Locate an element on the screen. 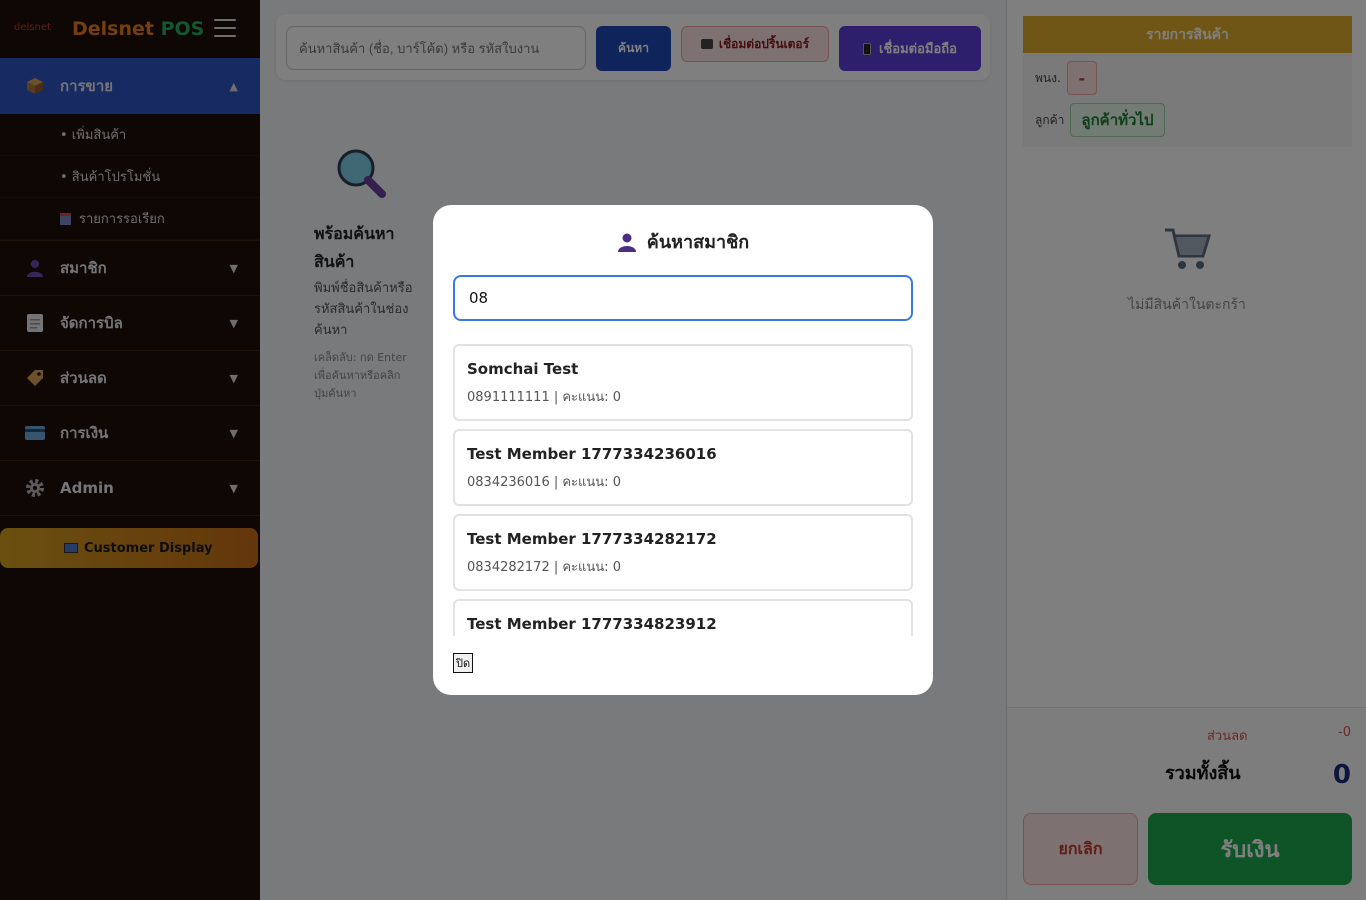 The width and height of the screenshot is (1366, 900). close-button: ปิด is located at coordinates (463, 663).